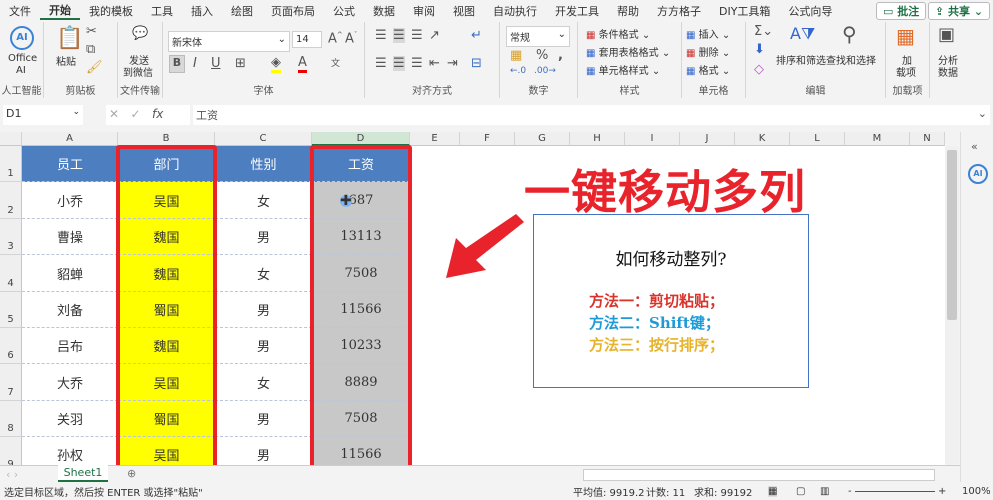 The width and height of the screenshot is (993, 500). Describe the element at coordinates (60, 11) in the screenshot. I see `tab-1: 开始` at that location.